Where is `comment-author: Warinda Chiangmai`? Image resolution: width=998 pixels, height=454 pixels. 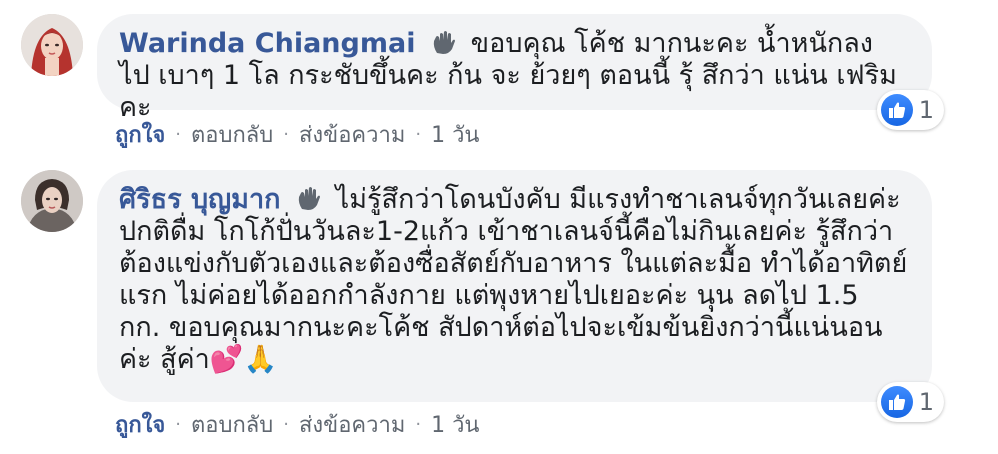 comment-author: Warinda Chiangmai is located at coordinates (267, 43).